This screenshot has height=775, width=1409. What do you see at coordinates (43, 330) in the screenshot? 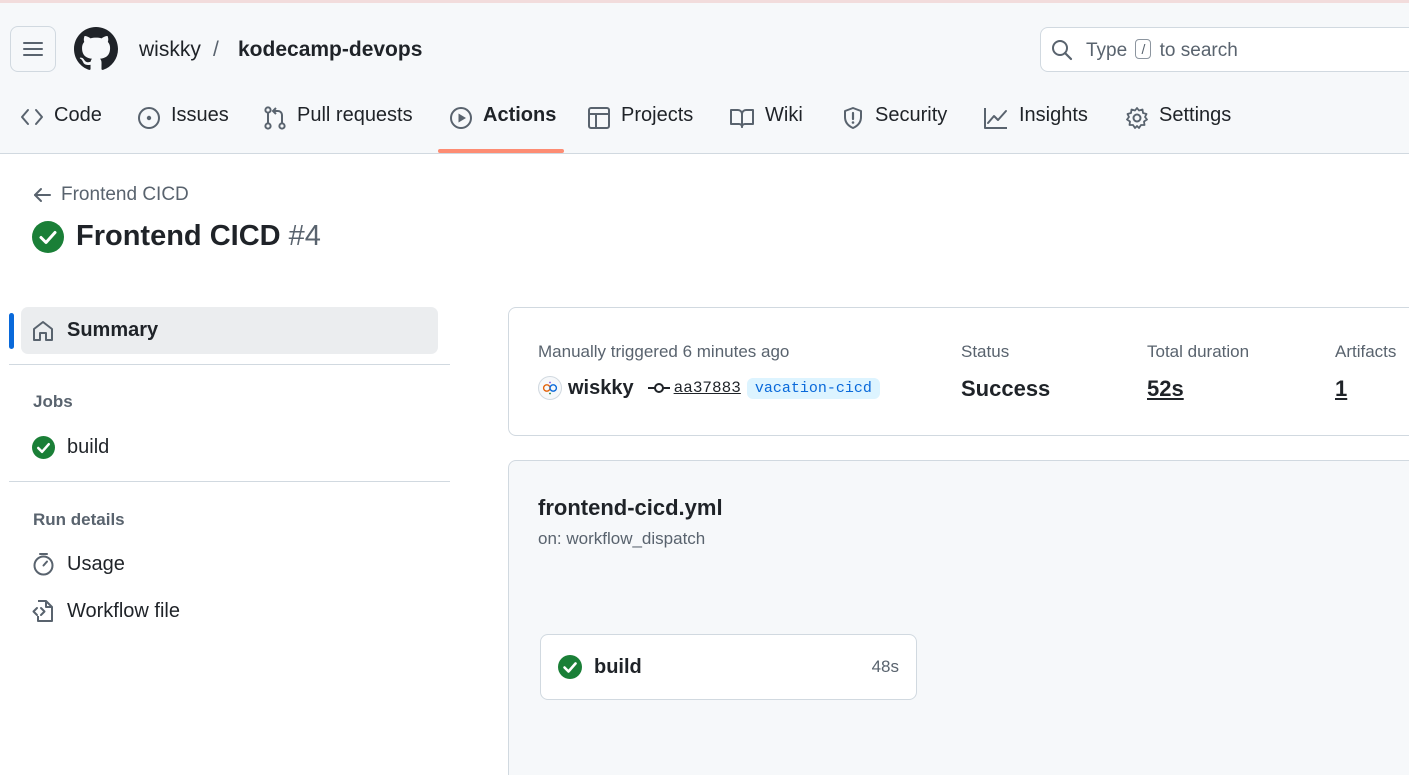
I see `home-icon` at bounding box center [43, 330].